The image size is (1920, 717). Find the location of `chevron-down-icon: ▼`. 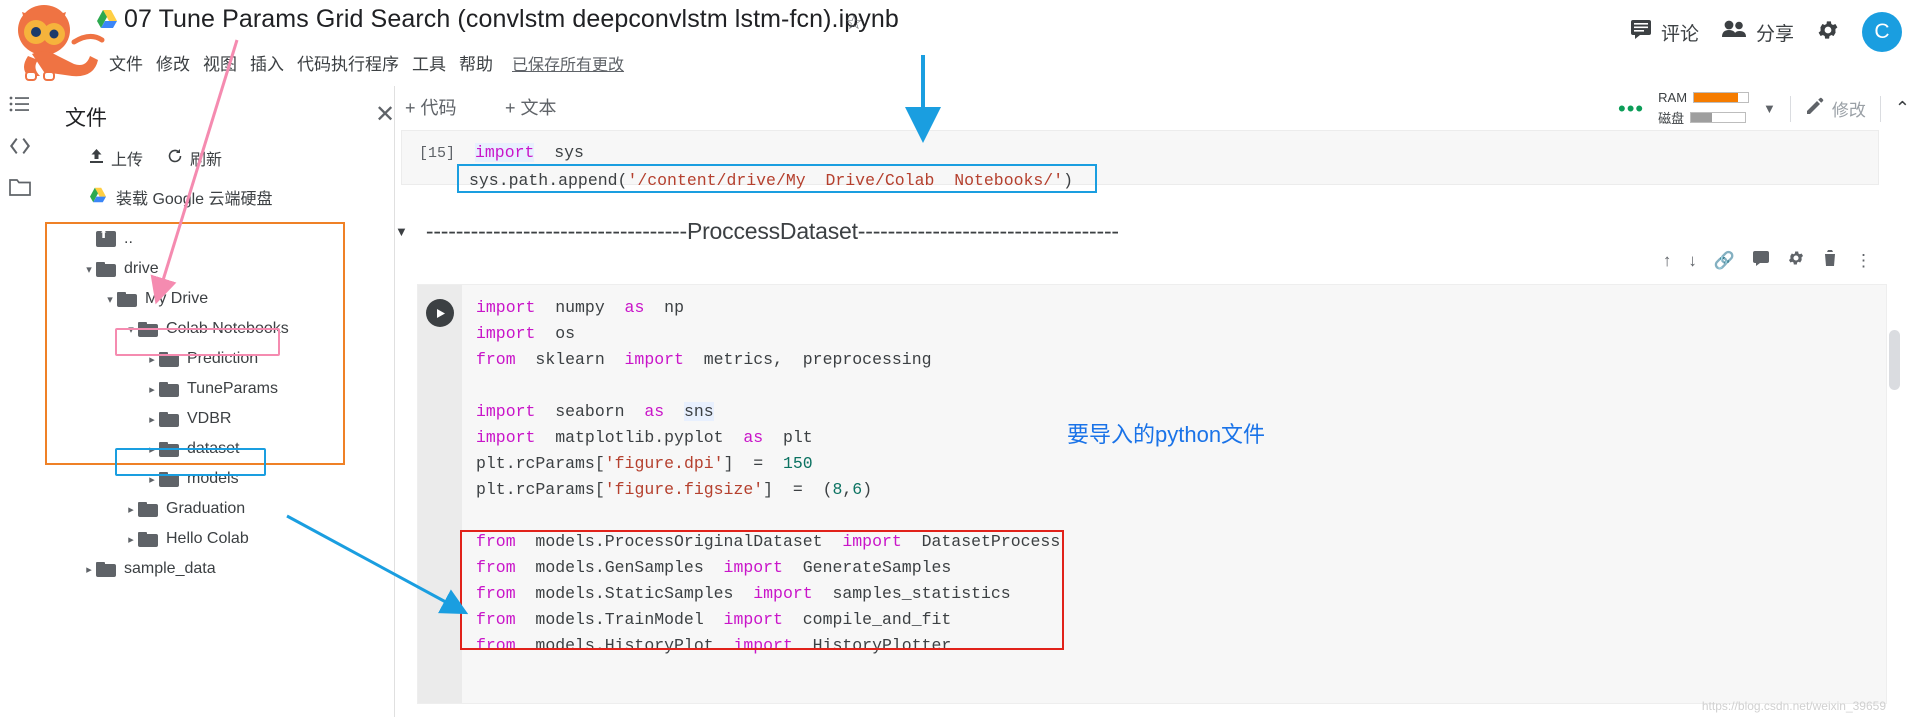

chevron-down-icon: ▼ is located at coordinates (1769, 108).